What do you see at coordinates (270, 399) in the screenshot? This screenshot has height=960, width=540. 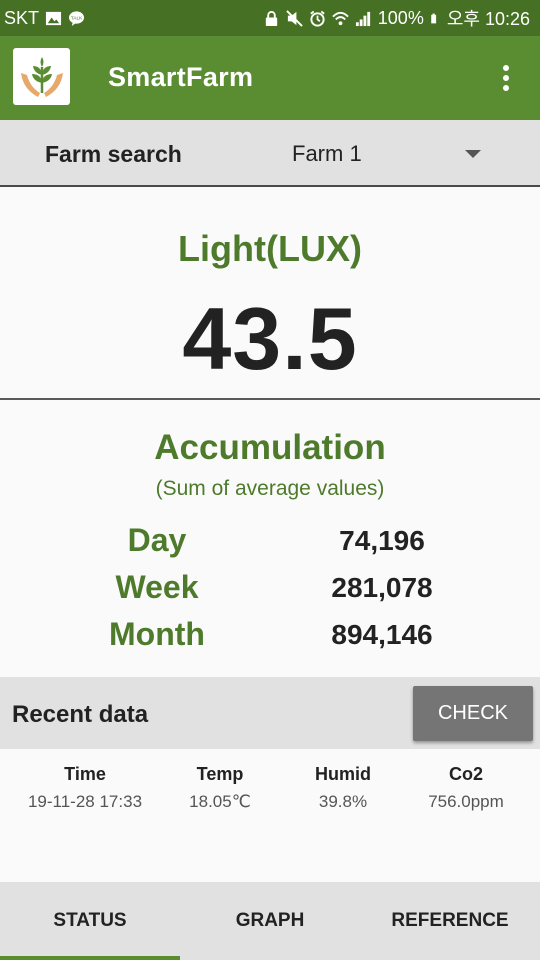 I see `section-divider` at bounding box center [270, 399].